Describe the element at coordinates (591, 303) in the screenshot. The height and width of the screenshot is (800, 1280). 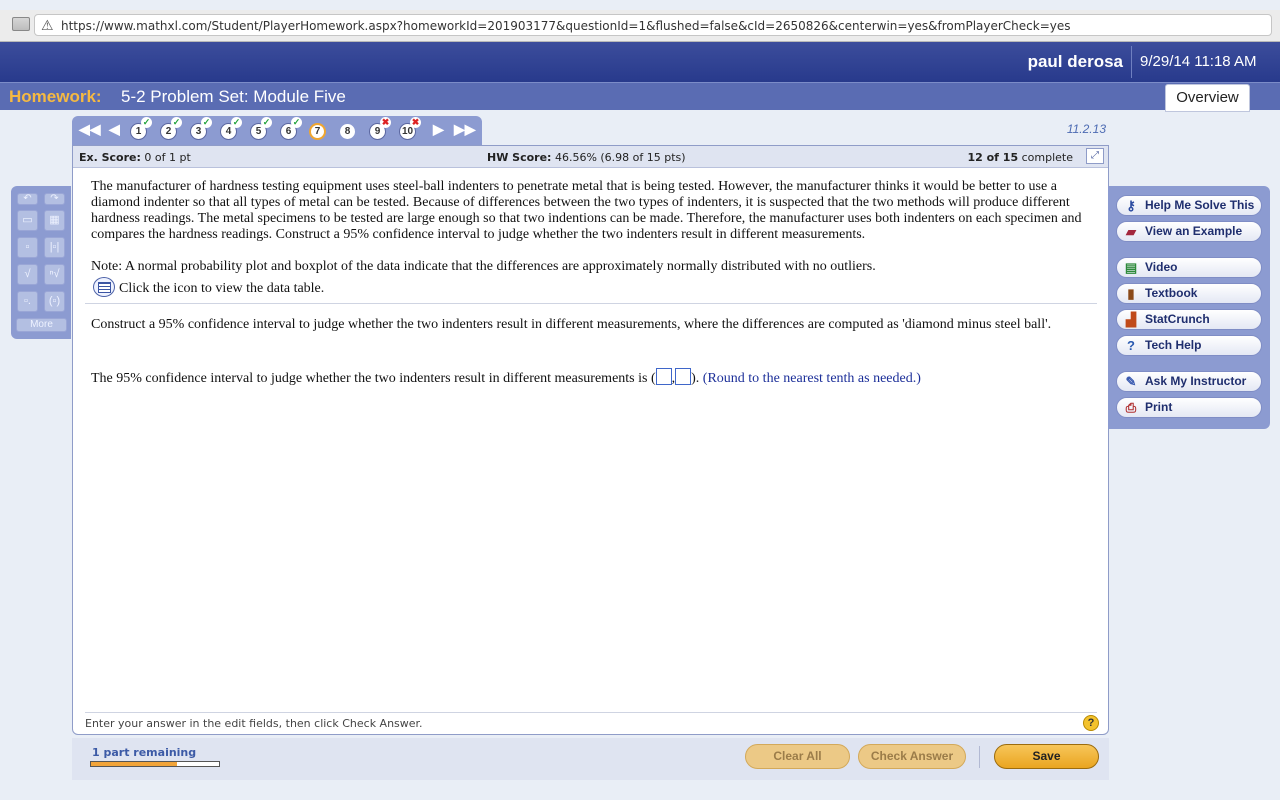
I see `question-divider` at that location.